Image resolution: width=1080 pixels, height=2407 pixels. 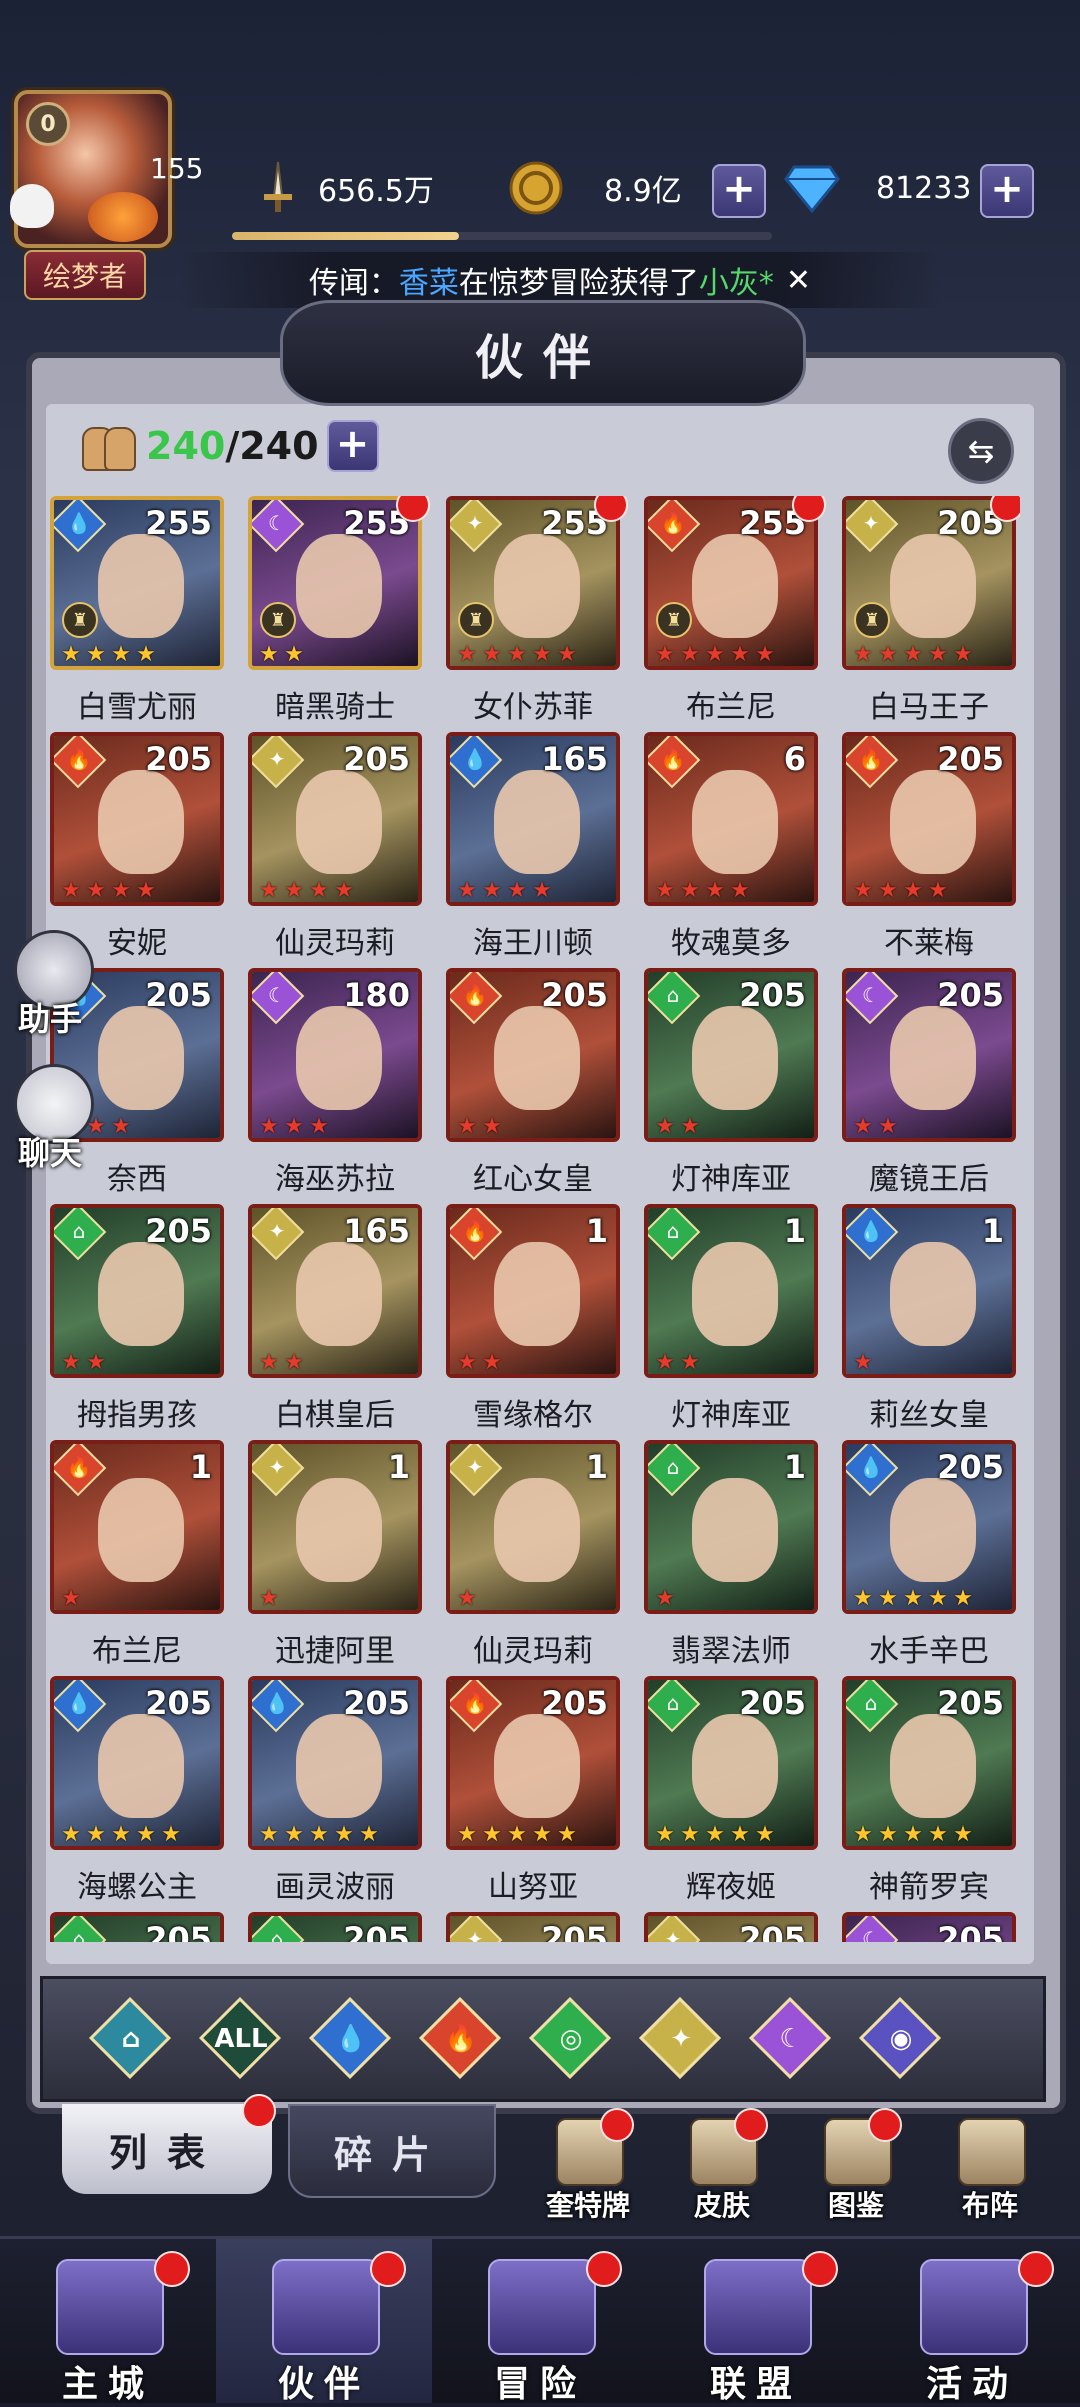 I want to click on hero-card: ✦ 255 ♜ ★ ★ ★ ★ ★ 女仆苏菲, so click(x=537, y=614).